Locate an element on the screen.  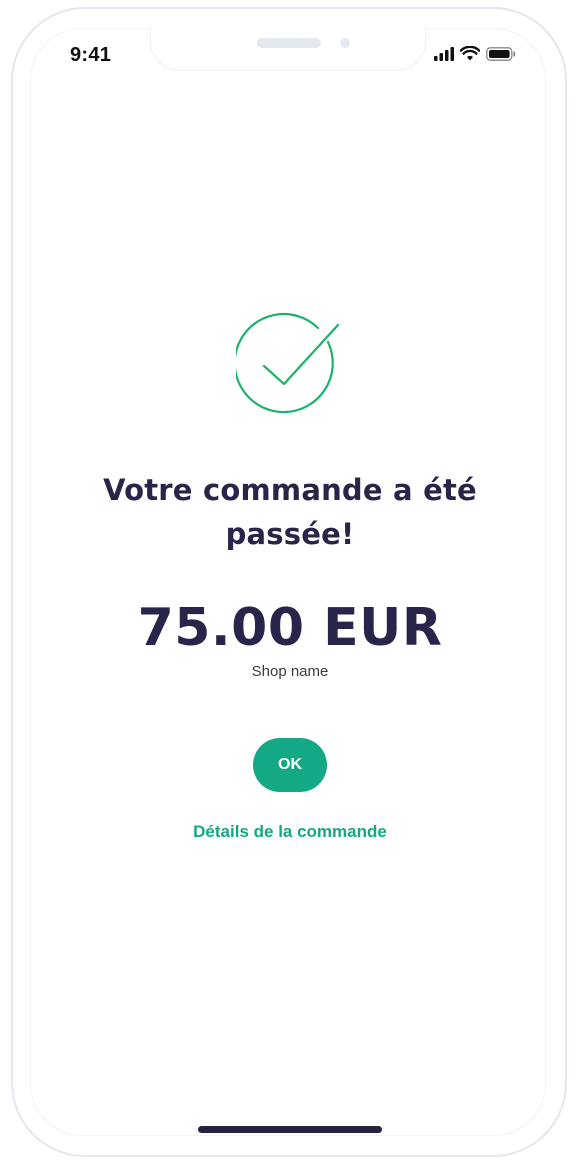
status-time: 9:41 is located at coordinates (91, 55).